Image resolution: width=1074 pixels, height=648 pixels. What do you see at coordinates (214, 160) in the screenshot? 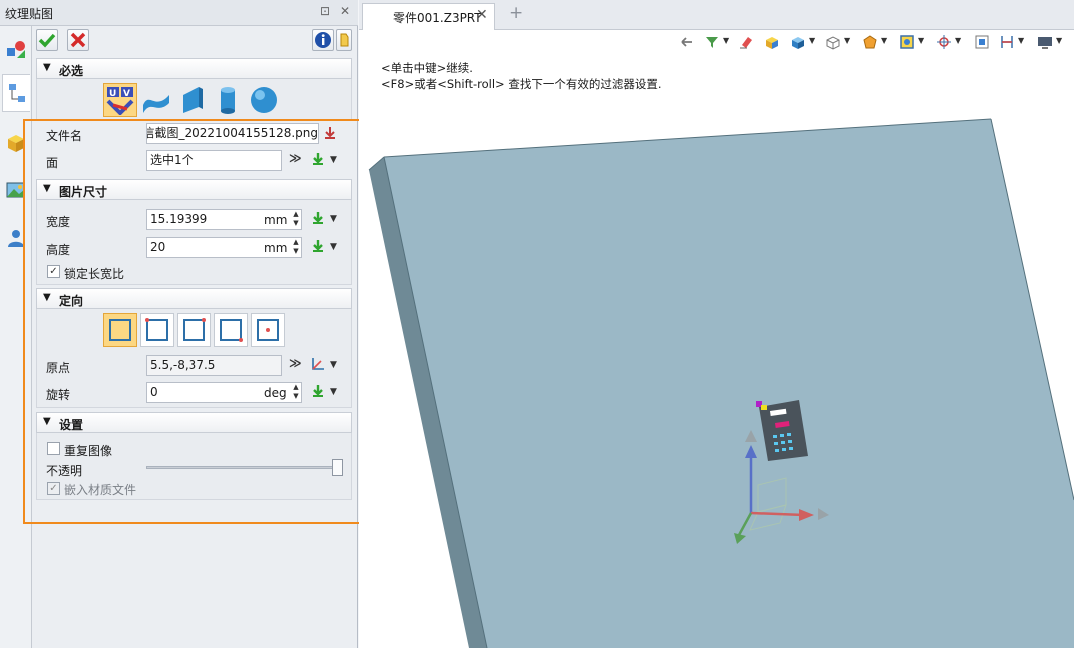
I see `face-selection-field: 选中1个` at bounding box center [214, 160].